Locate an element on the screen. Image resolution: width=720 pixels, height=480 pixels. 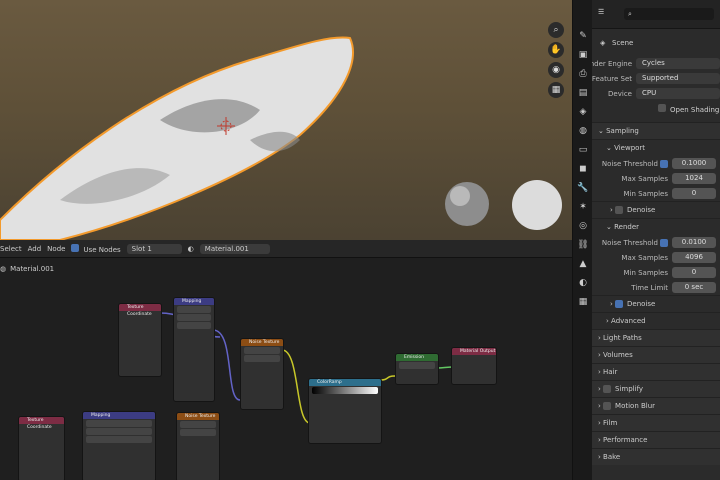
navigation-gizmo: ⌕ ✋ ◉ ▦ is located at coordinates (556, 62).